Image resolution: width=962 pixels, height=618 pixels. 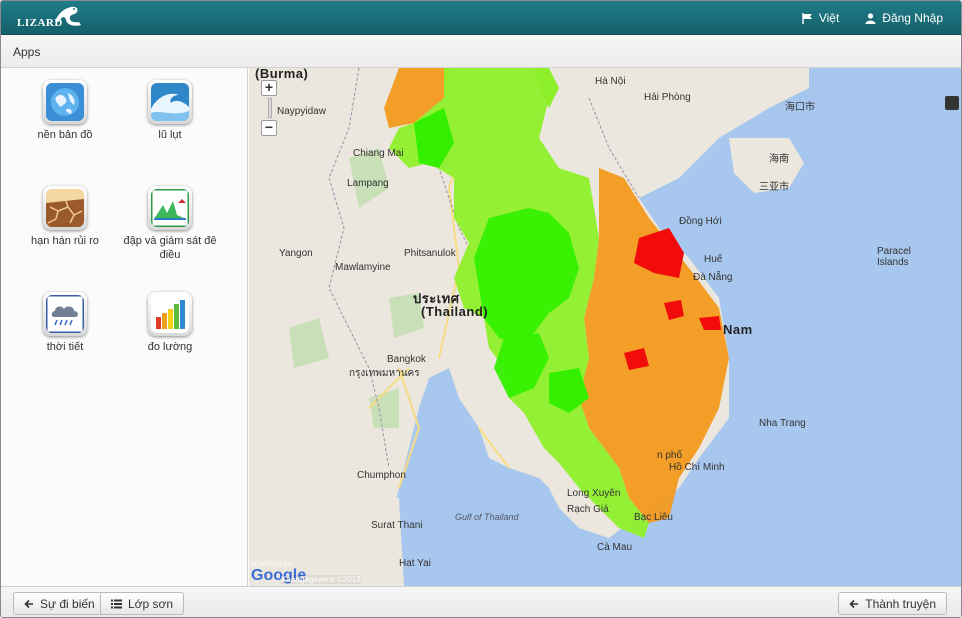 What do you see at coordinates (68, 16) in the screenshot?
I see `lizard-icon` at bounding box center [68, 16].